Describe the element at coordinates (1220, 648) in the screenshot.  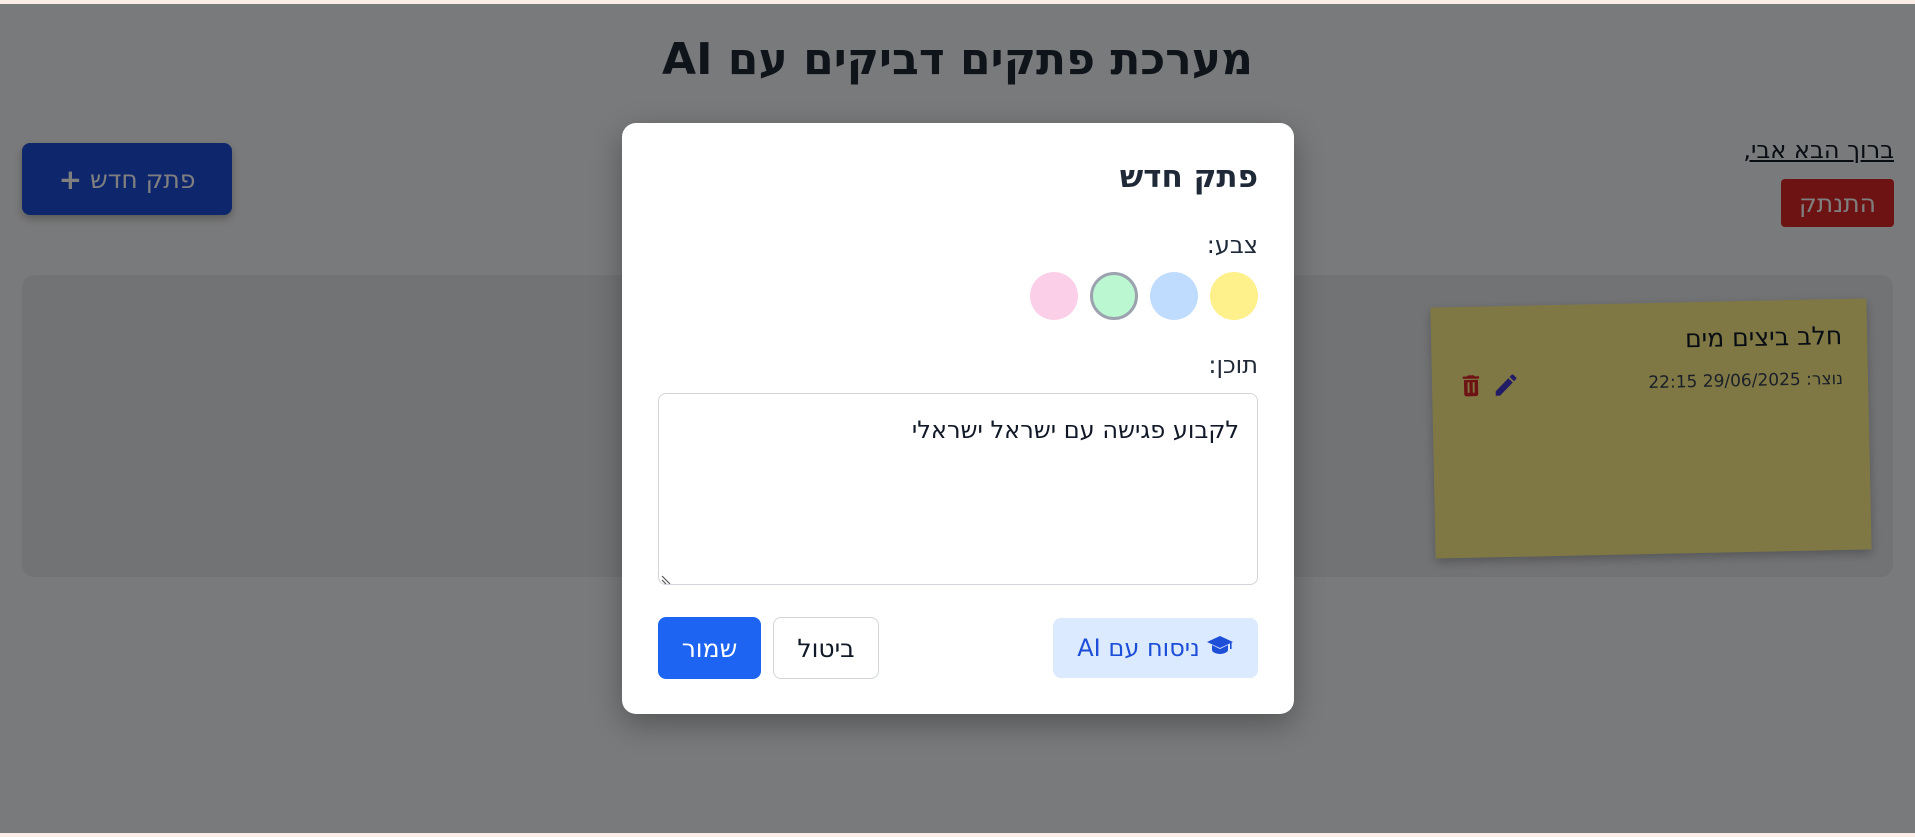
I see `graduation-cap-icon` at that location.